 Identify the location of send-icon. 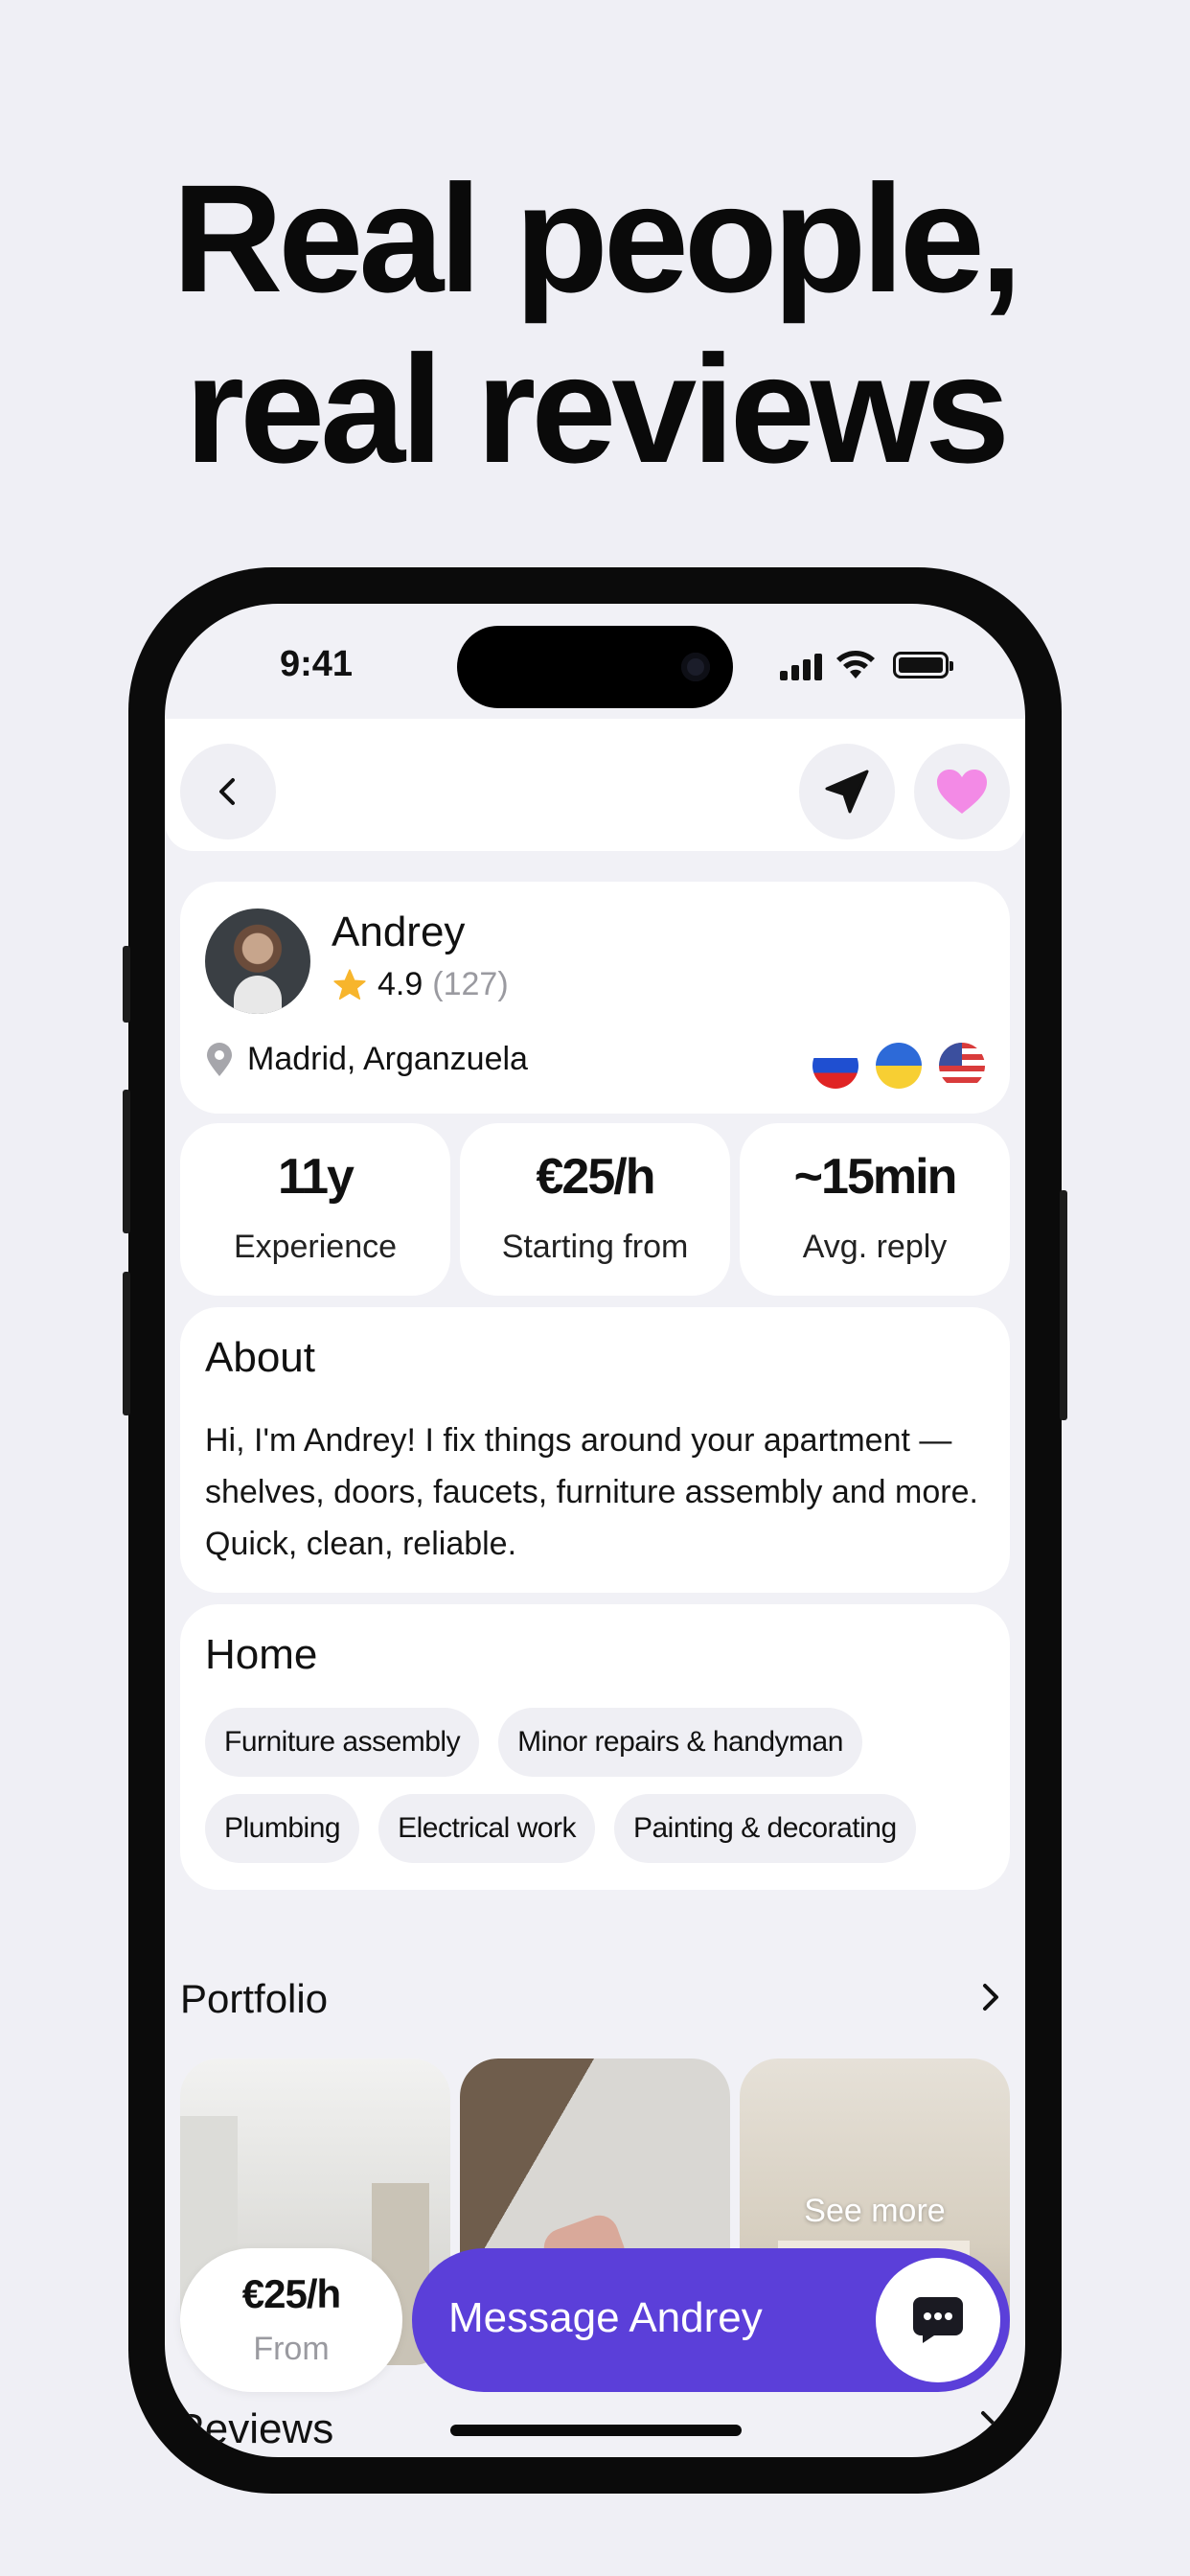
(847, 792).